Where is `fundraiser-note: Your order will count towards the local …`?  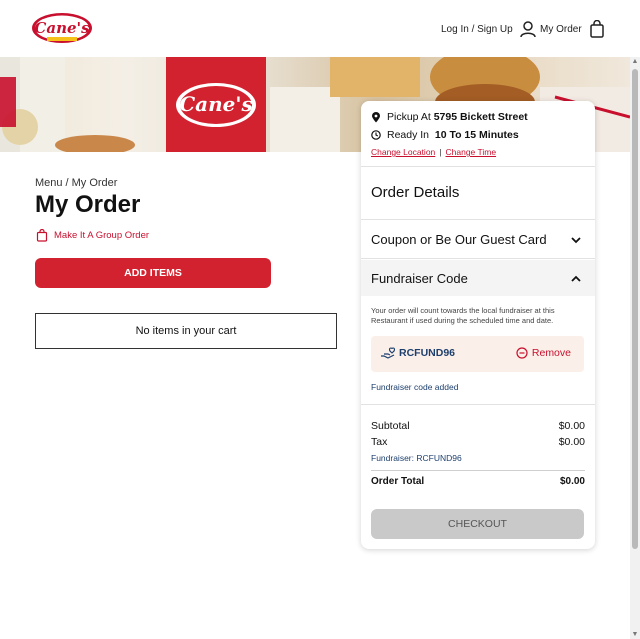
fundraiser-note: Your order will count towards the local … is located at coordinates (463, 315).